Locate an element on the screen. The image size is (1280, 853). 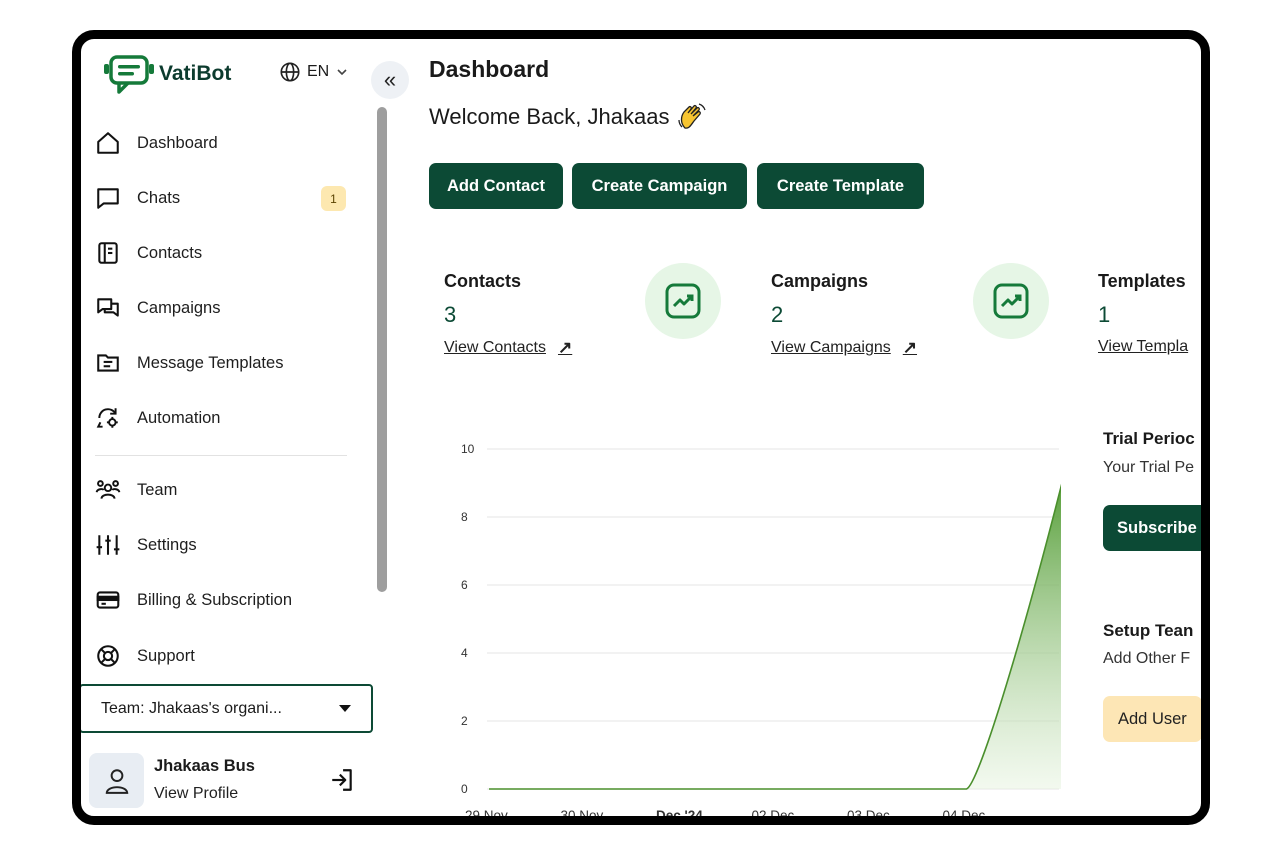
view-templates-link: View Templa is located at coordinates (1143, 347).